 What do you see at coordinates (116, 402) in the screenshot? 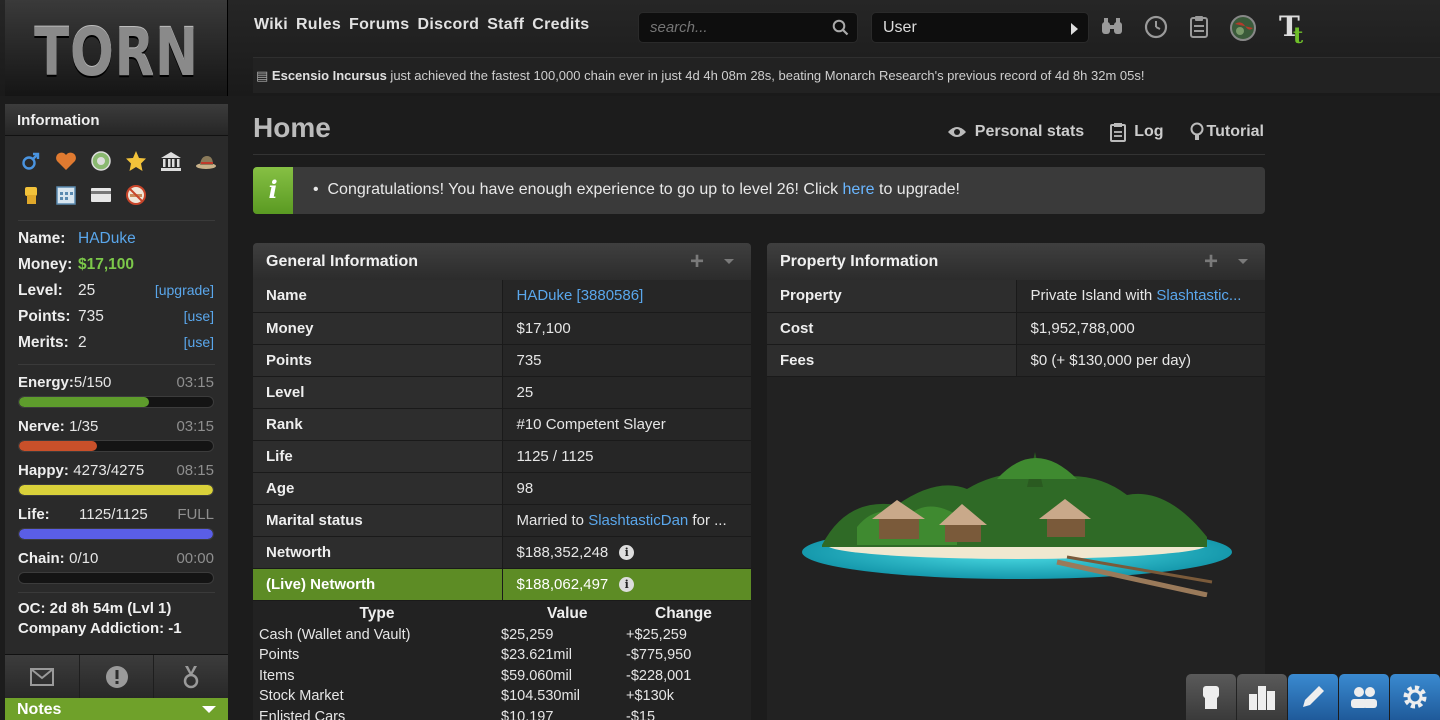
I see `energy-progress` at bounding box center [116, 402].